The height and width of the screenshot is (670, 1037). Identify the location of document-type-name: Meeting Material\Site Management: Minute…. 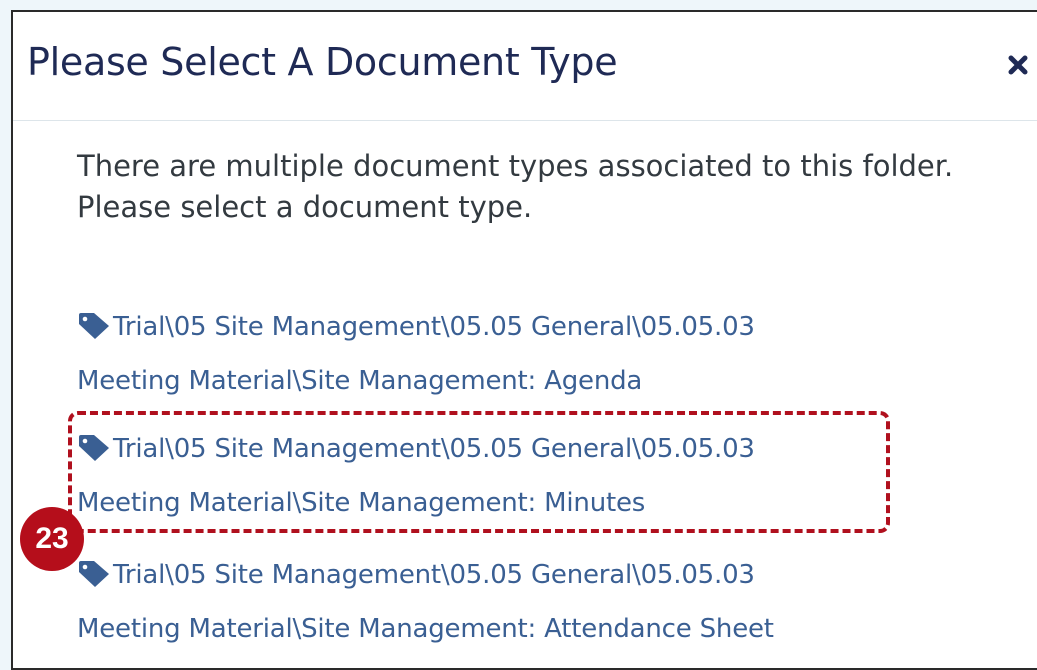
(361, 503).